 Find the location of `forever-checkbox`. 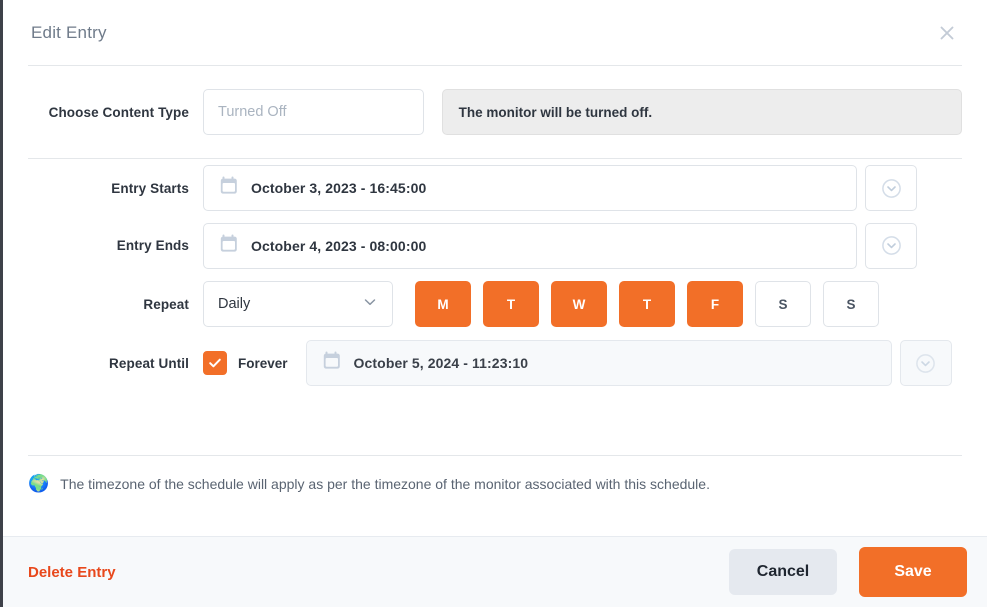

forever-checkbox is located at coordinates (215, 363).